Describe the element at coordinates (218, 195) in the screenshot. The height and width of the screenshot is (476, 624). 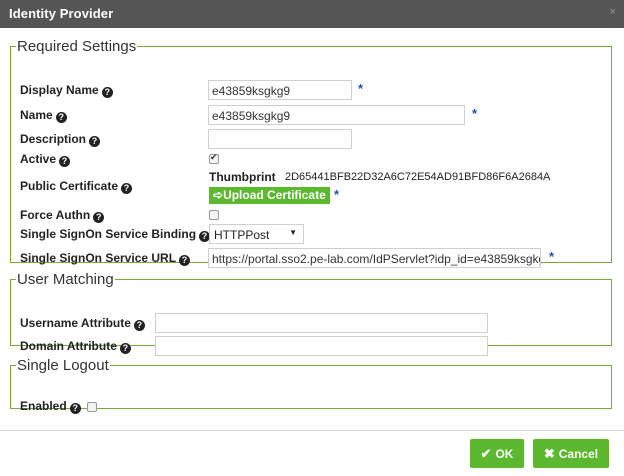
I see `sign-in-icon: ➪` at that location.